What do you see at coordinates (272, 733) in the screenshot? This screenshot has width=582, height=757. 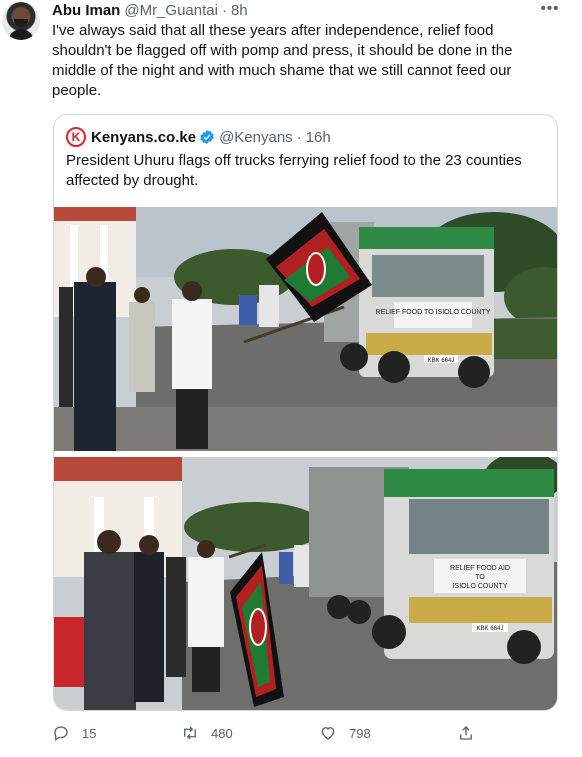 I see `action-bar: 15 480 798` at bounding box center [272, 733].